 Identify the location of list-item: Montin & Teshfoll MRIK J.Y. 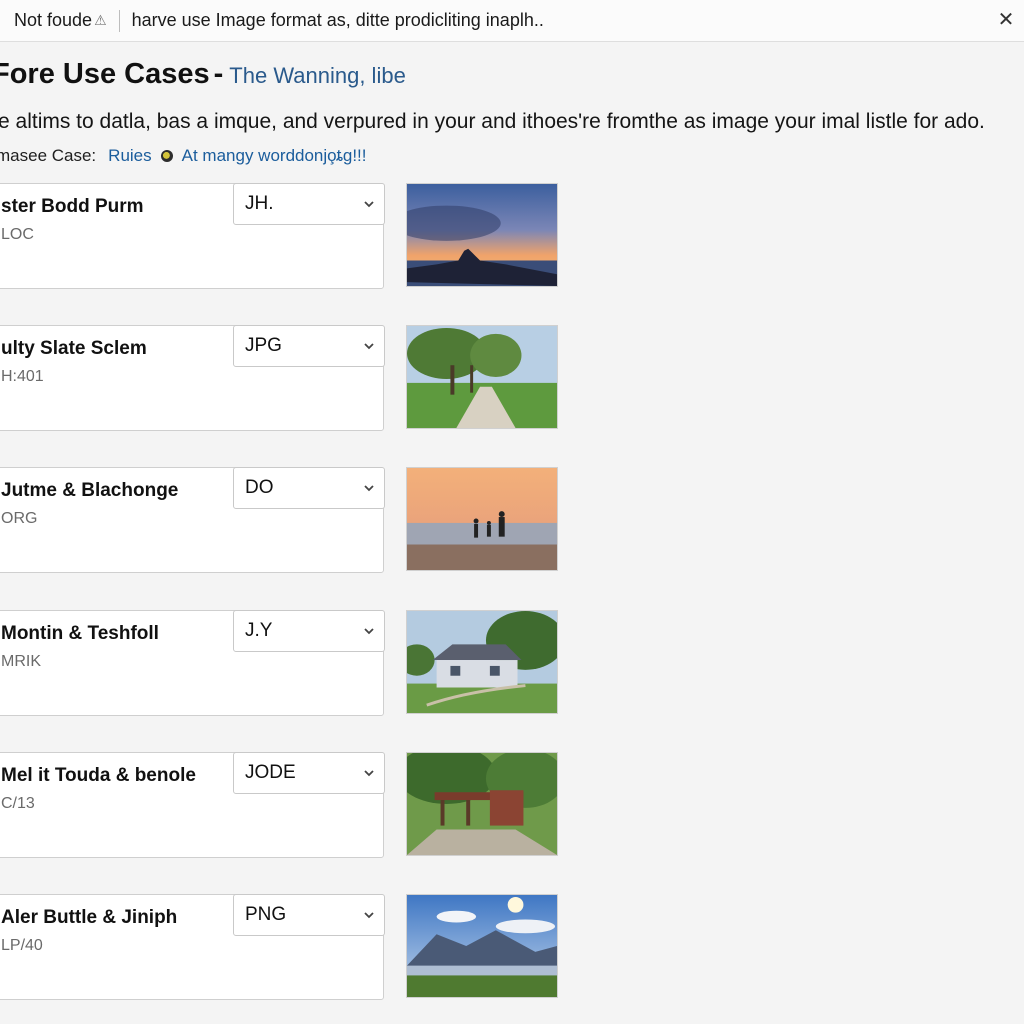
(192, 663).